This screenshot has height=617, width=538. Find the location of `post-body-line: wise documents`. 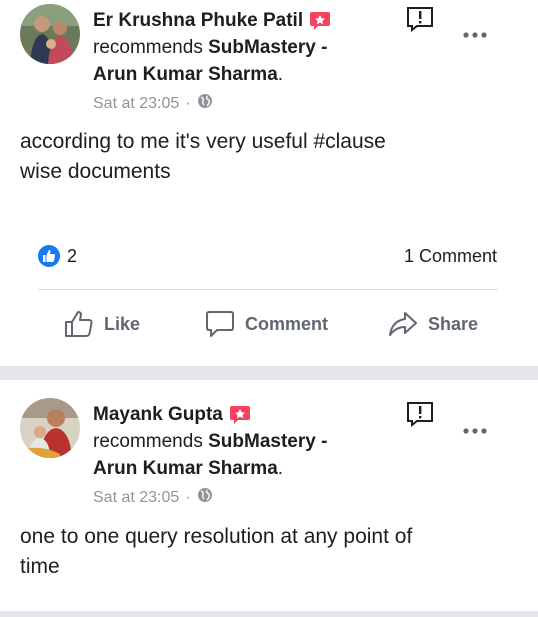

post-body-line: wise documents is located at coordinates (95, 171).